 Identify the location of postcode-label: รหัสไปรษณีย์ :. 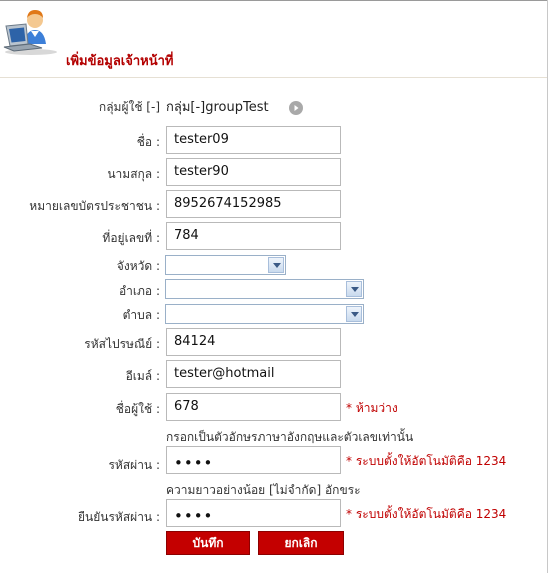
(122, 344).